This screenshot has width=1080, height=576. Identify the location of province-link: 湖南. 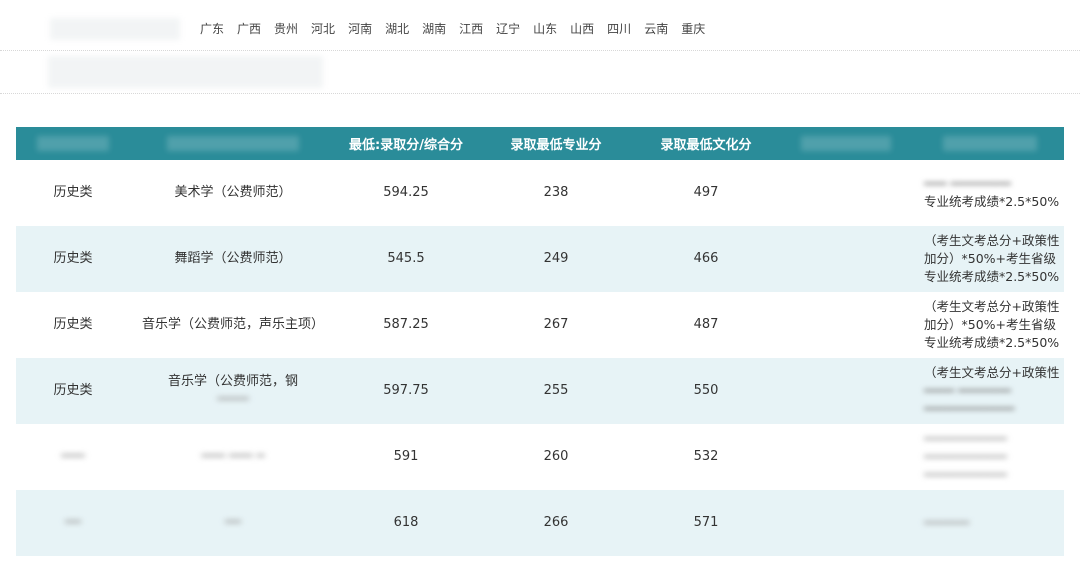
(434, 28).